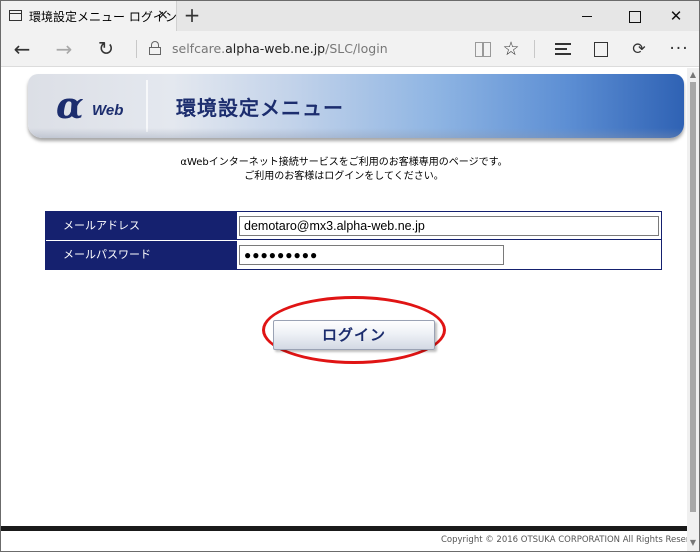 The width and height of the screenshot is (700, 552). I want to click on minimize-button, so click(587, 16).